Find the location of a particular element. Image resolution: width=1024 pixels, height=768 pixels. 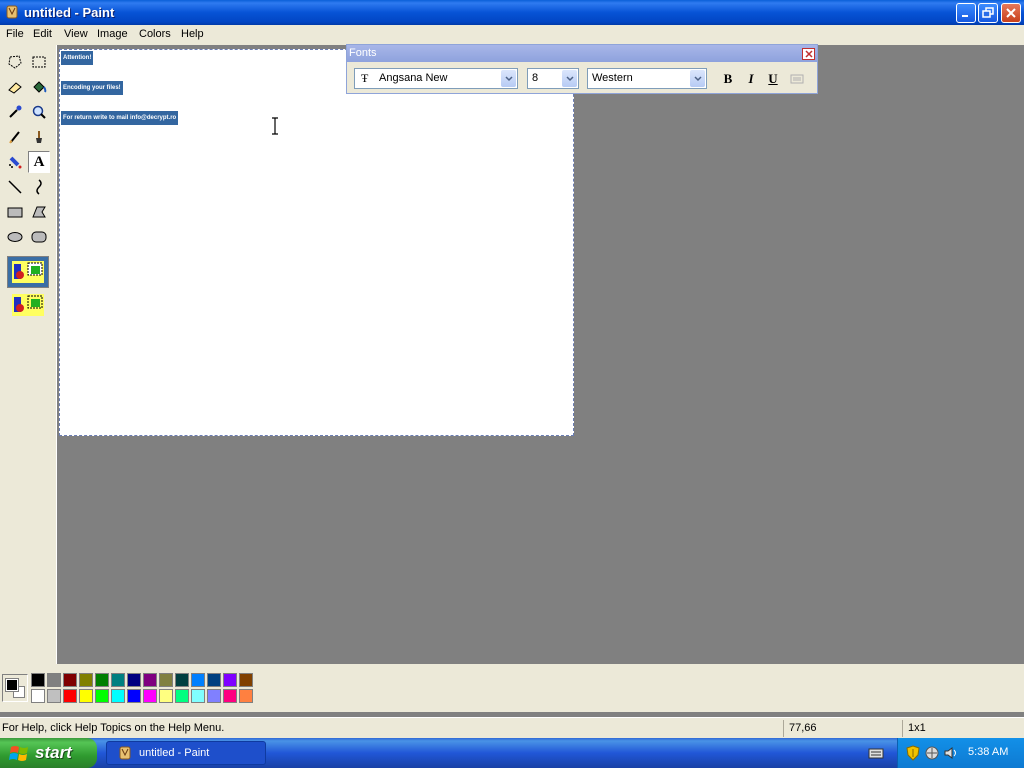

keyboard-icon is located at coordinates (876, 754).